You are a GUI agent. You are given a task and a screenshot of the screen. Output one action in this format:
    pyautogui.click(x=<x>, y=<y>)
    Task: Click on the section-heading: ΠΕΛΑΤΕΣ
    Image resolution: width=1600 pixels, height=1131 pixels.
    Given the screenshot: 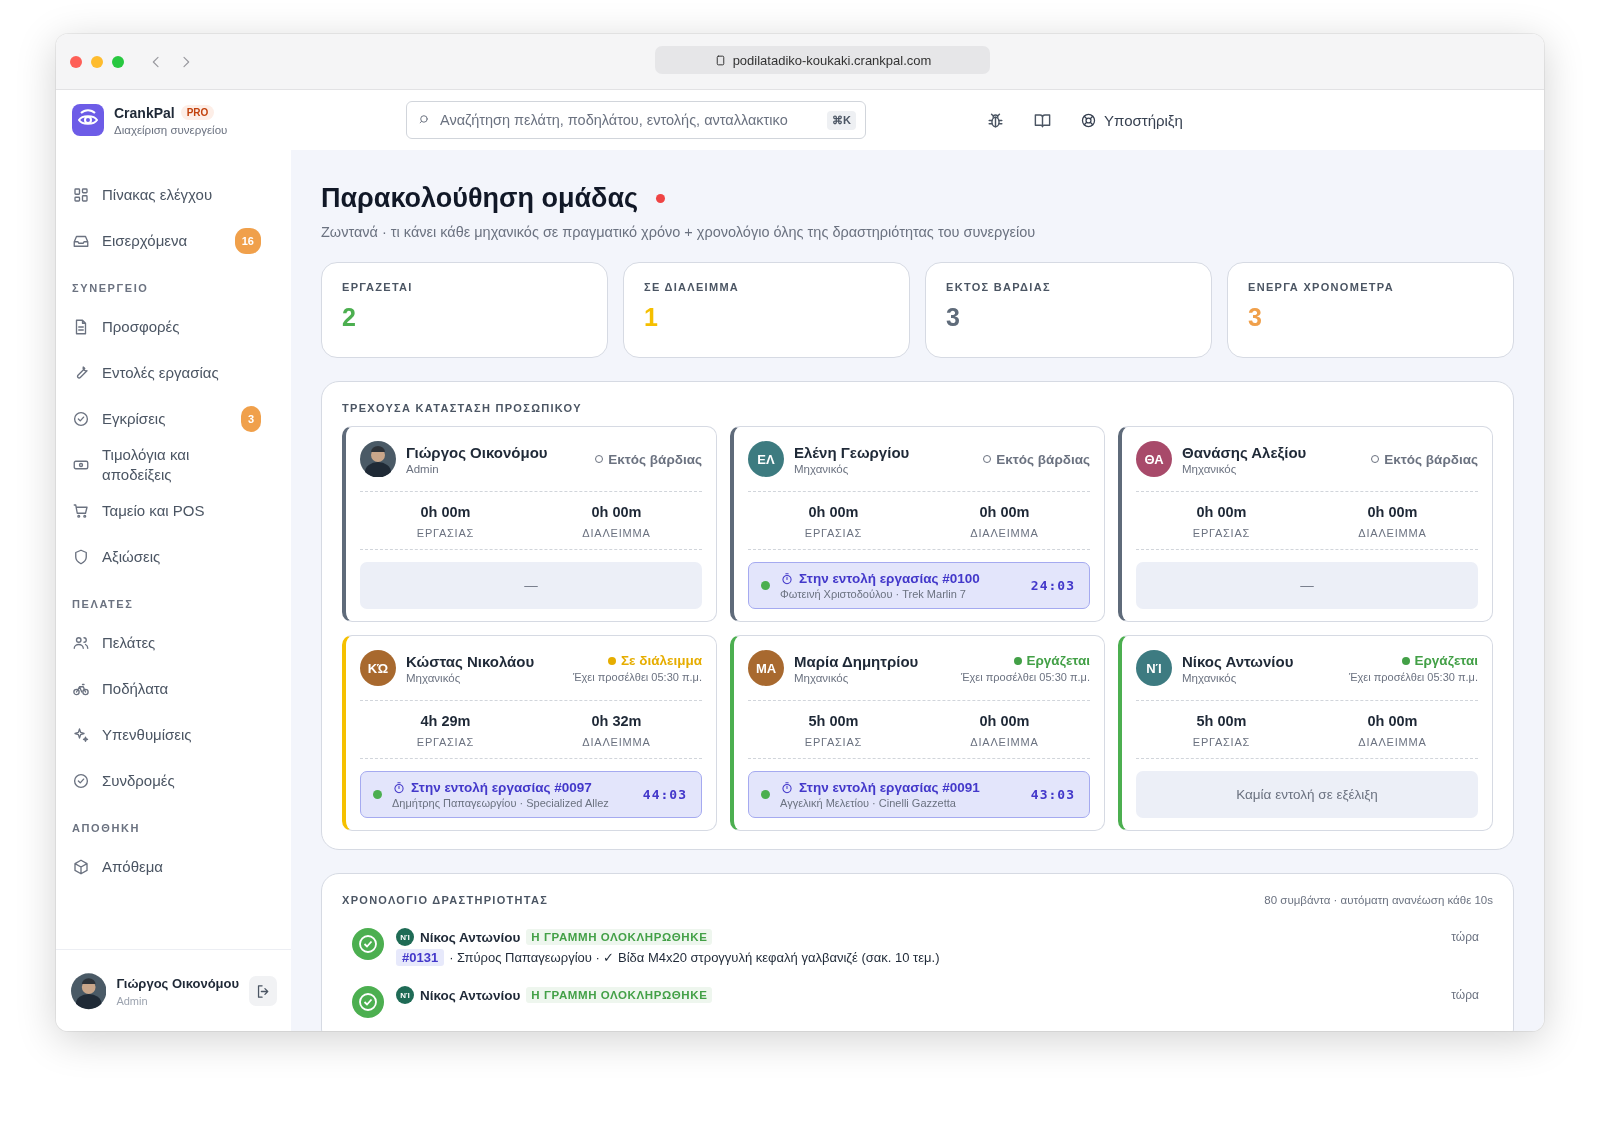 What is the action you would take?
    pyautogui.click(x=103, y=604)
    